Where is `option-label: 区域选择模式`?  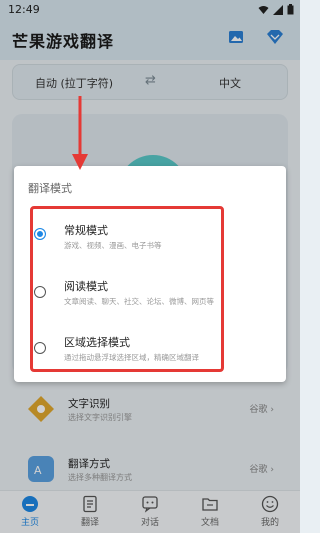 option-label: 区域选择模式 is located at coordinates (97, 342).